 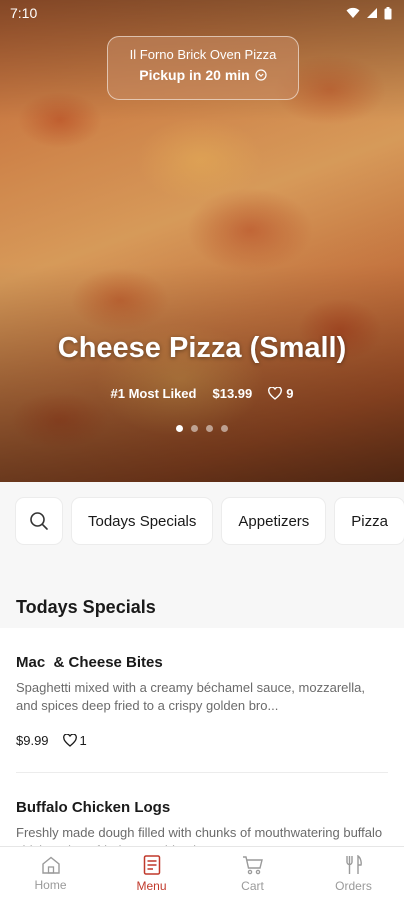 I want to click on item-price: $9.99, so click(x=32, y=740).